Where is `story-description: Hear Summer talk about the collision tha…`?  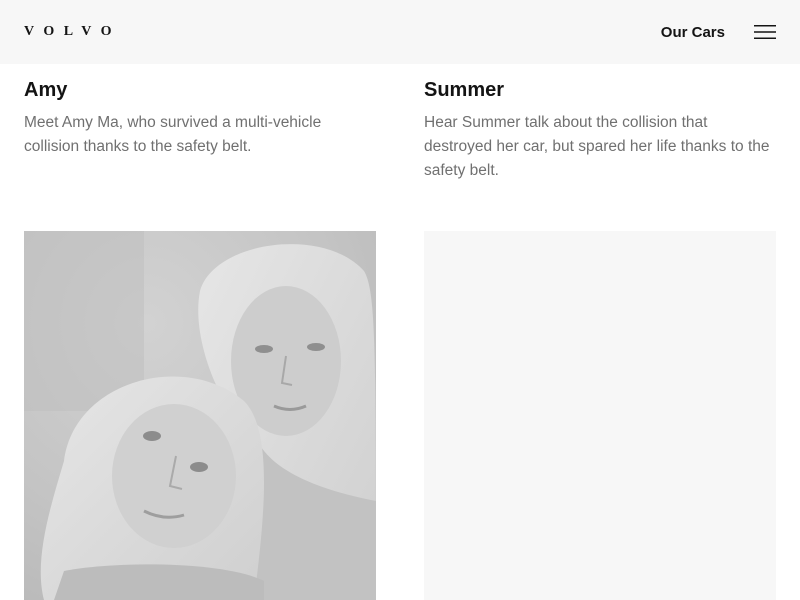
story-description: Hear Summer talk about the collision tha… is located at coordinates (597, 146).